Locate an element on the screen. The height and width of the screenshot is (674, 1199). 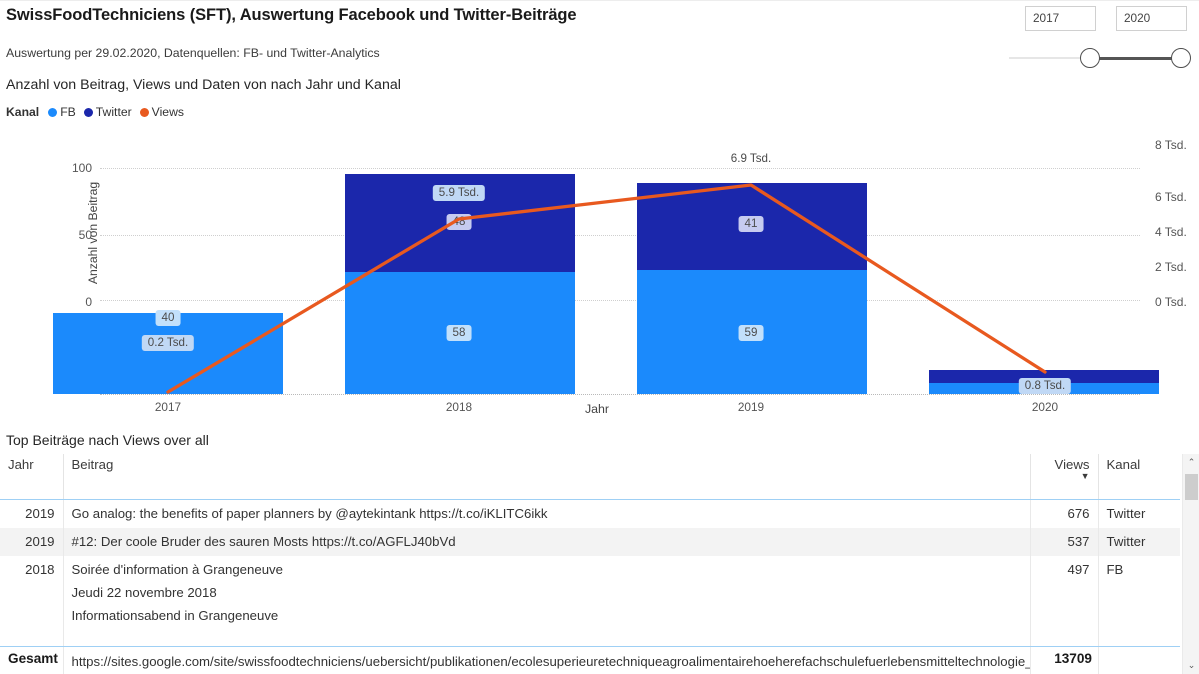
range-from-input: 2017 is located at coordinates (1060, 18).